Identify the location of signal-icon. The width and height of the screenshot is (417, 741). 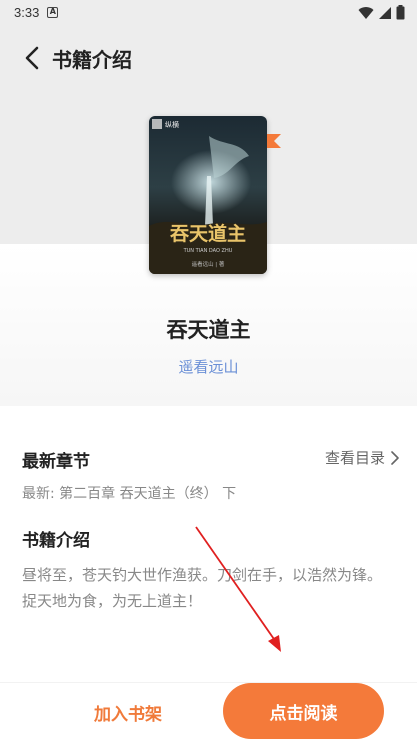
(385, 12).